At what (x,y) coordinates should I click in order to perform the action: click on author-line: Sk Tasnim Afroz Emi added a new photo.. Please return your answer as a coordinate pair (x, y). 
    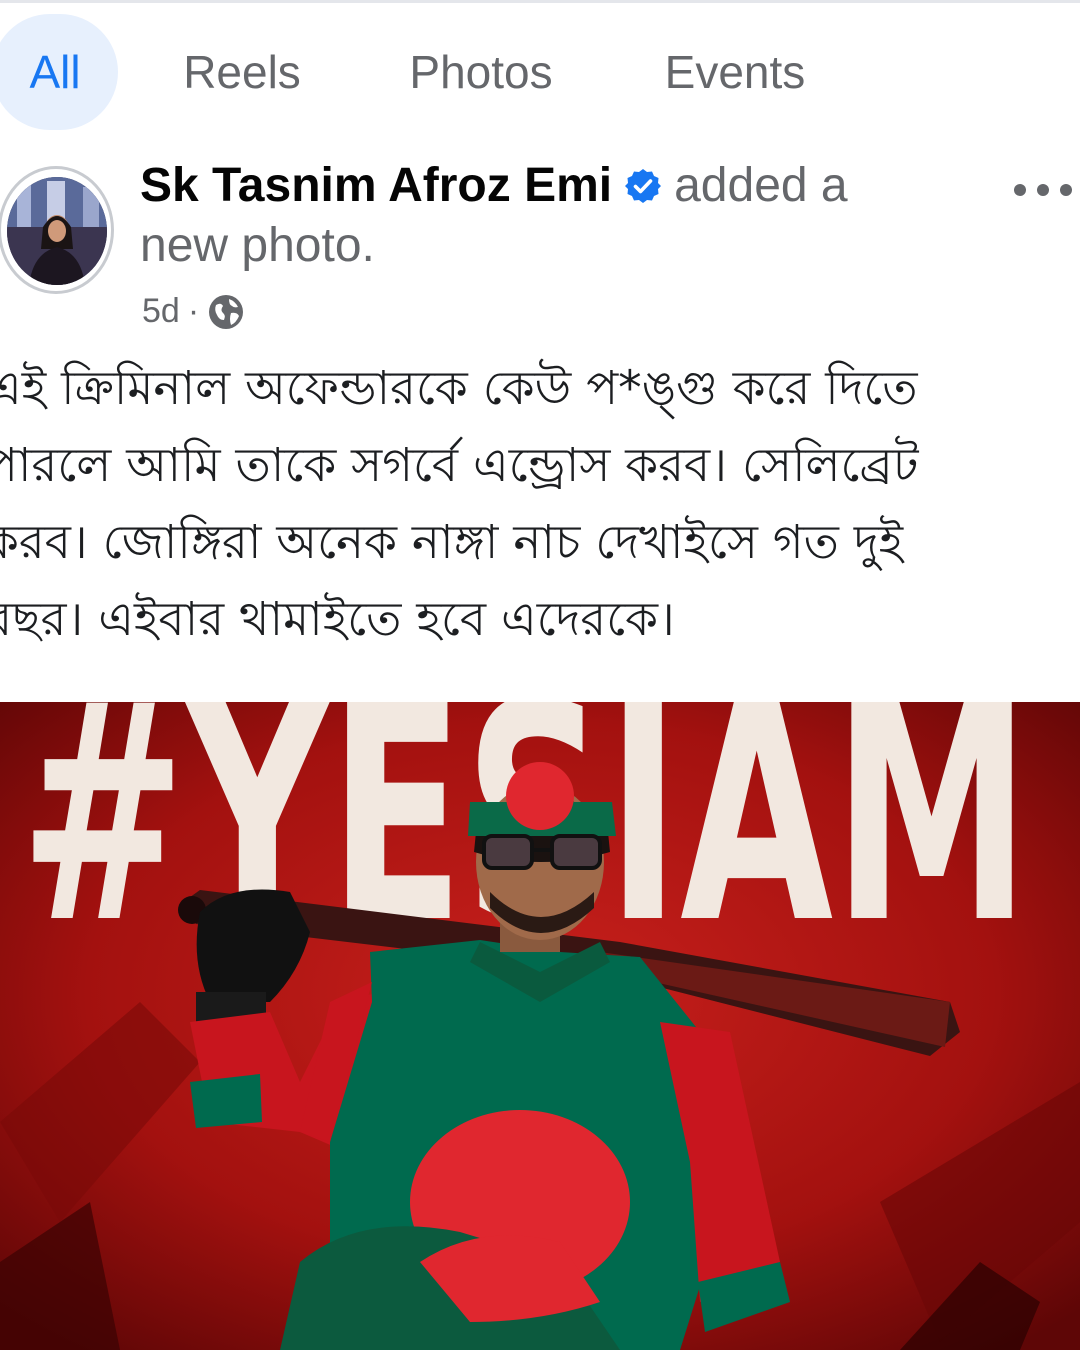
    Looking at the image, I should click on (550, 216).